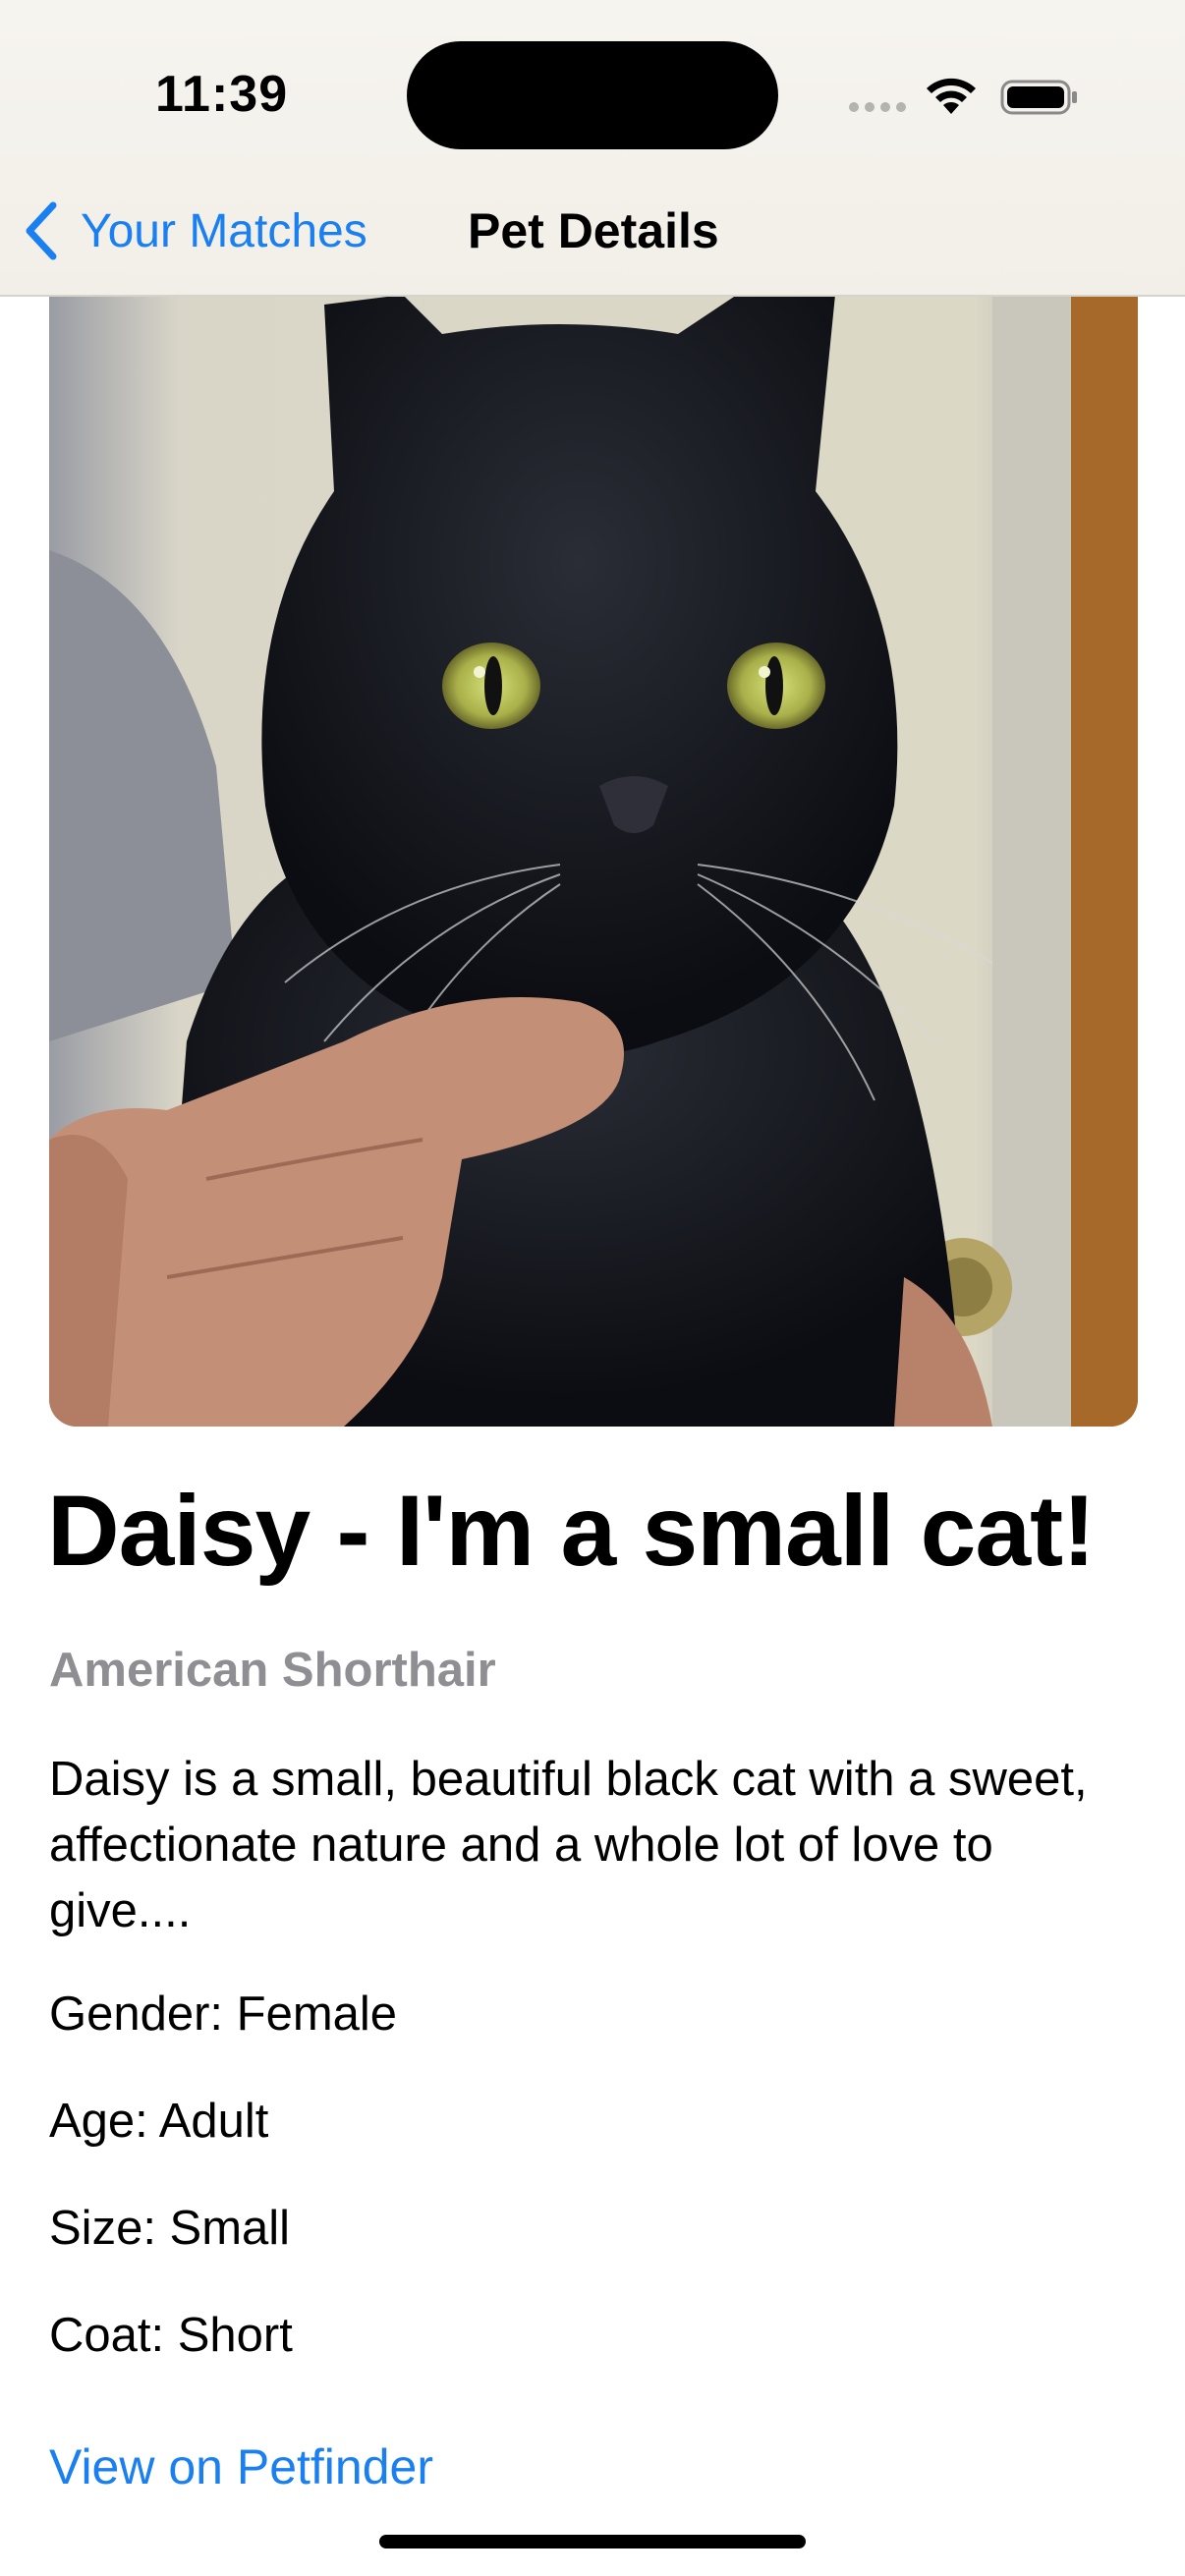 This screenshot has width=1185, height=2576. What do you see at coordinates (592, 95) in the screenshot?
I see `dynamic-island` at bounding box center [592, 95].